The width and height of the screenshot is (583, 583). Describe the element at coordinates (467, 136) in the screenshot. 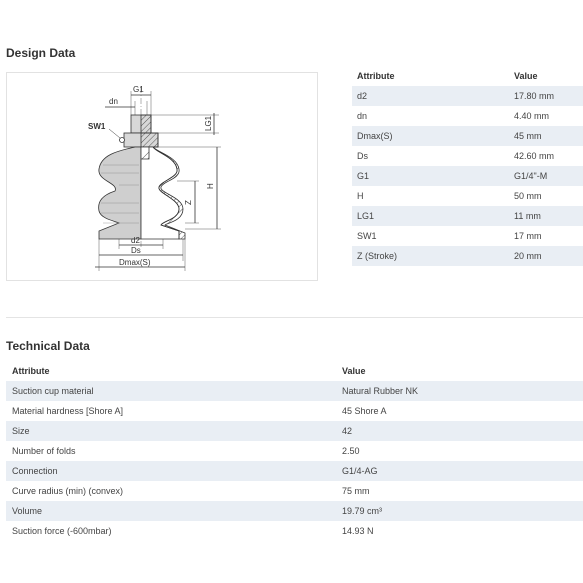

I see `table-row: Dmax(S) 45 mm` at that location.